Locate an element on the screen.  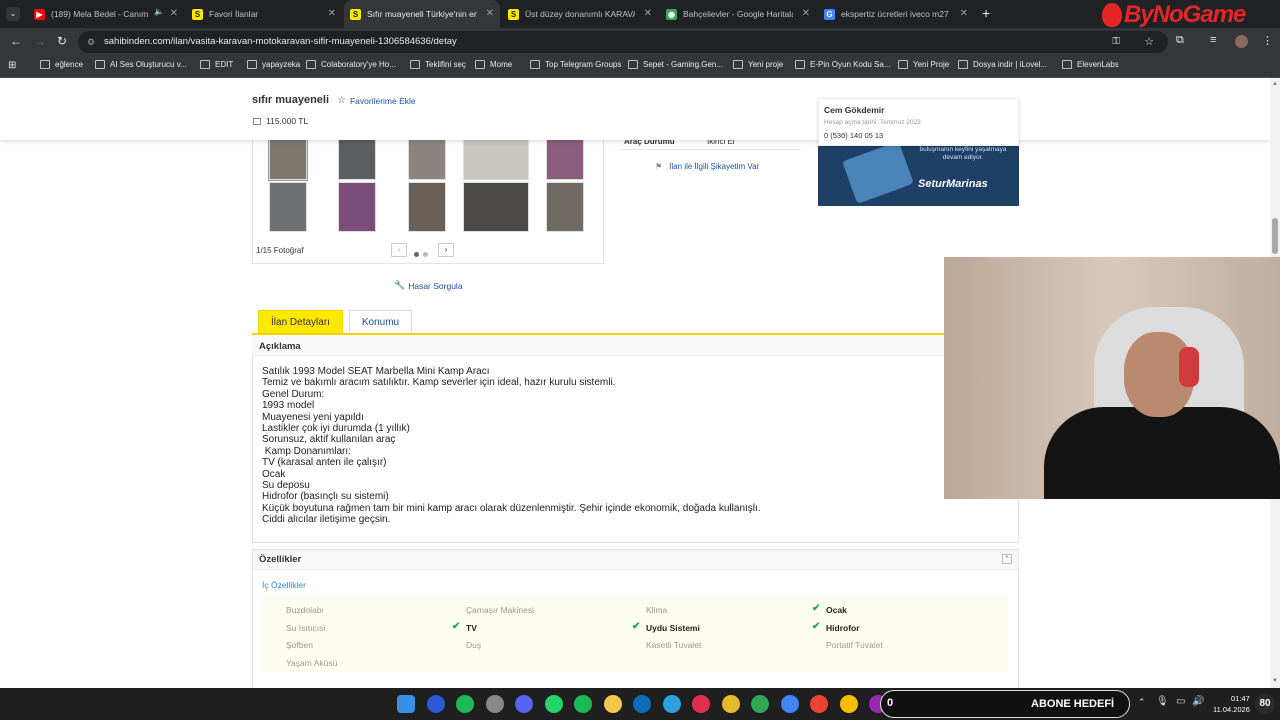
apps-icon: ⊞ is located at coordinates (12, 65).